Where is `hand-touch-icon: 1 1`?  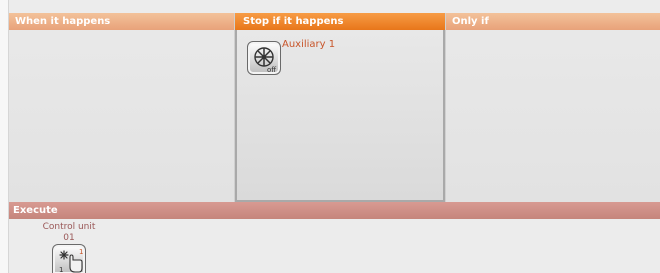
hand-touch-icon: 1 1 is located at coordinates (69, 258).